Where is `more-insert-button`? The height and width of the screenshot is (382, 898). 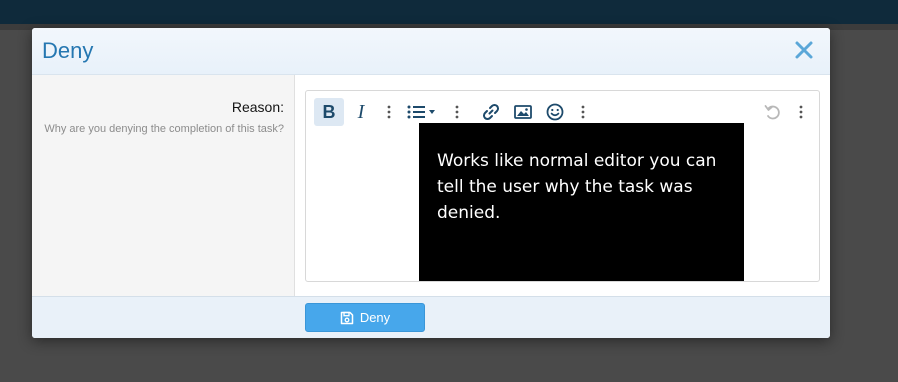 more-insert-button is located at coordinates (457, 112).